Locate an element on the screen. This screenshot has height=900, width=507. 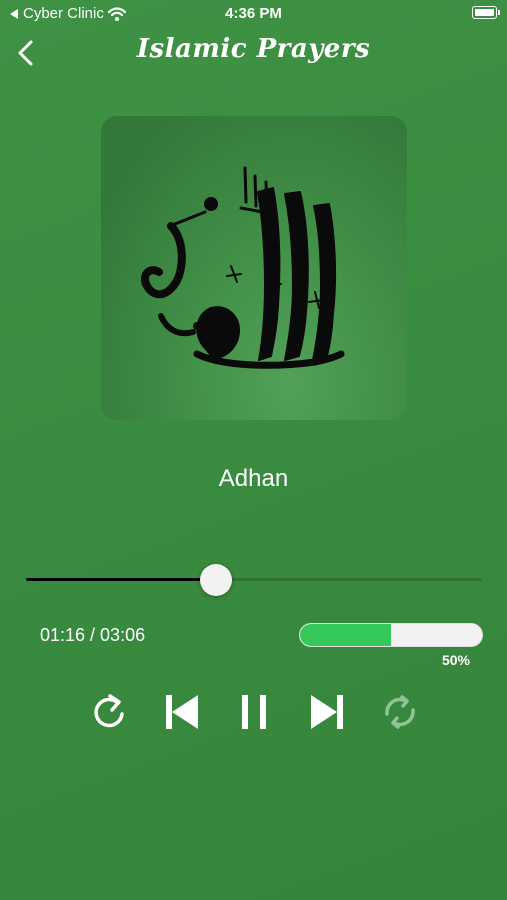
skip-previous-icon is located at coordinates (182, 712).